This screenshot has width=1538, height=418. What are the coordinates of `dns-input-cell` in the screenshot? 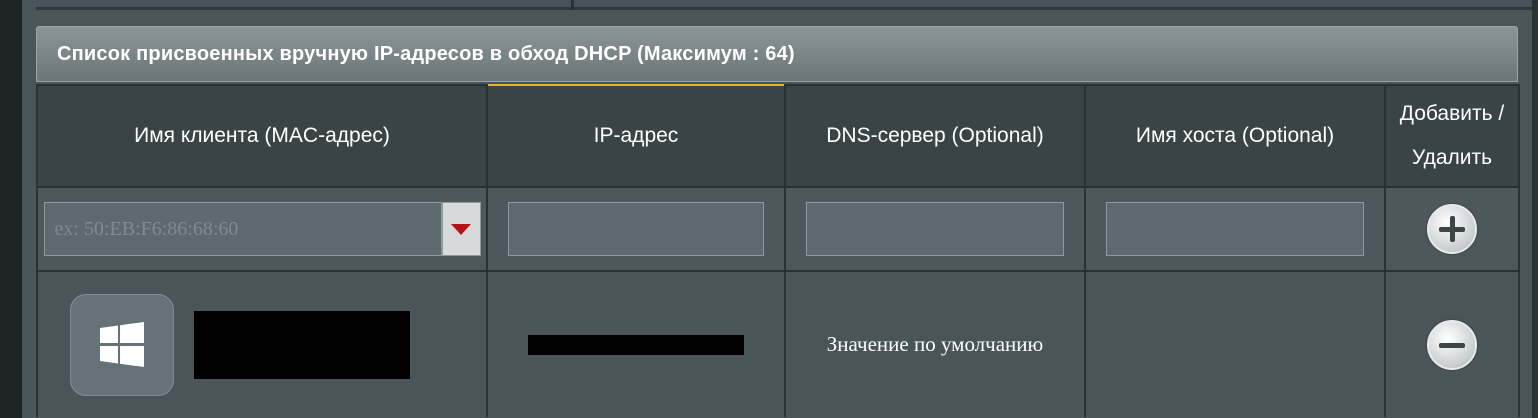 It's located at (935, 229).